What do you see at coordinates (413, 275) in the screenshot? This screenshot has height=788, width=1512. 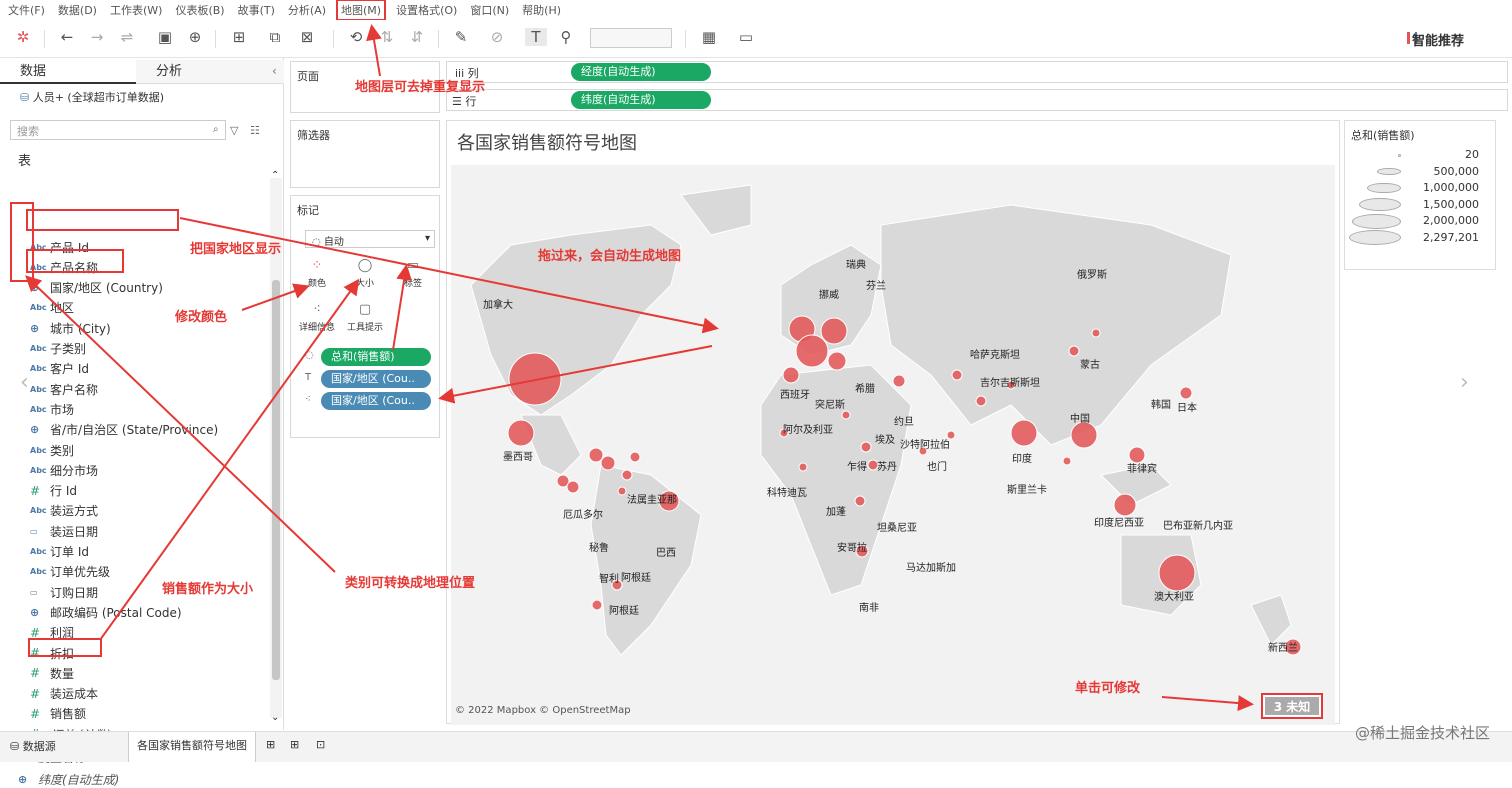 I see `label-button: ▭ 标签` at bounding box center [413, 275].